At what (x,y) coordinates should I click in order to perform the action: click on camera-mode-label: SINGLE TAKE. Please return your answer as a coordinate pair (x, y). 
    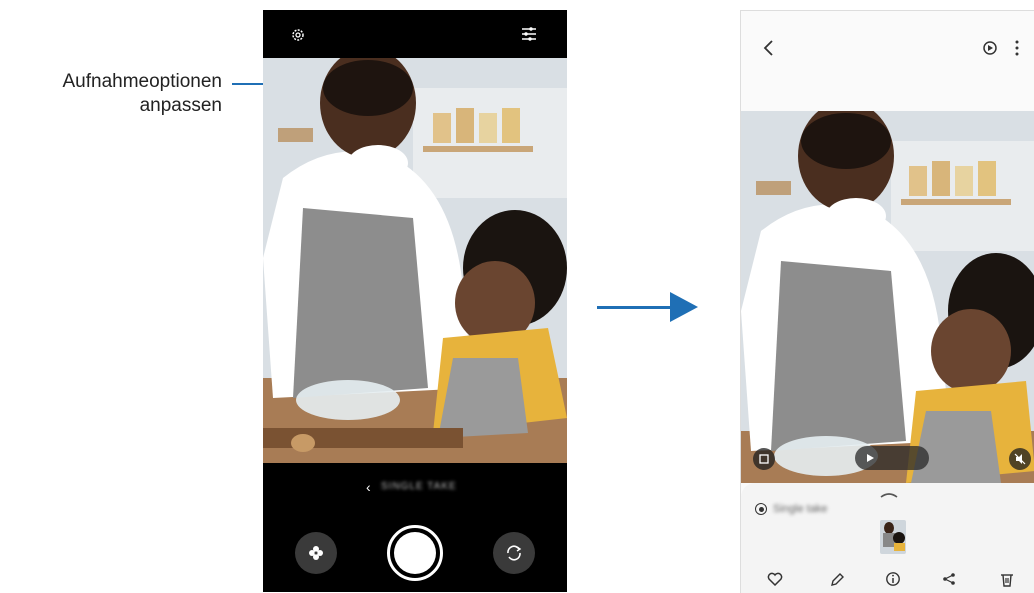
    Looking at the image, I should click on (419, 486).